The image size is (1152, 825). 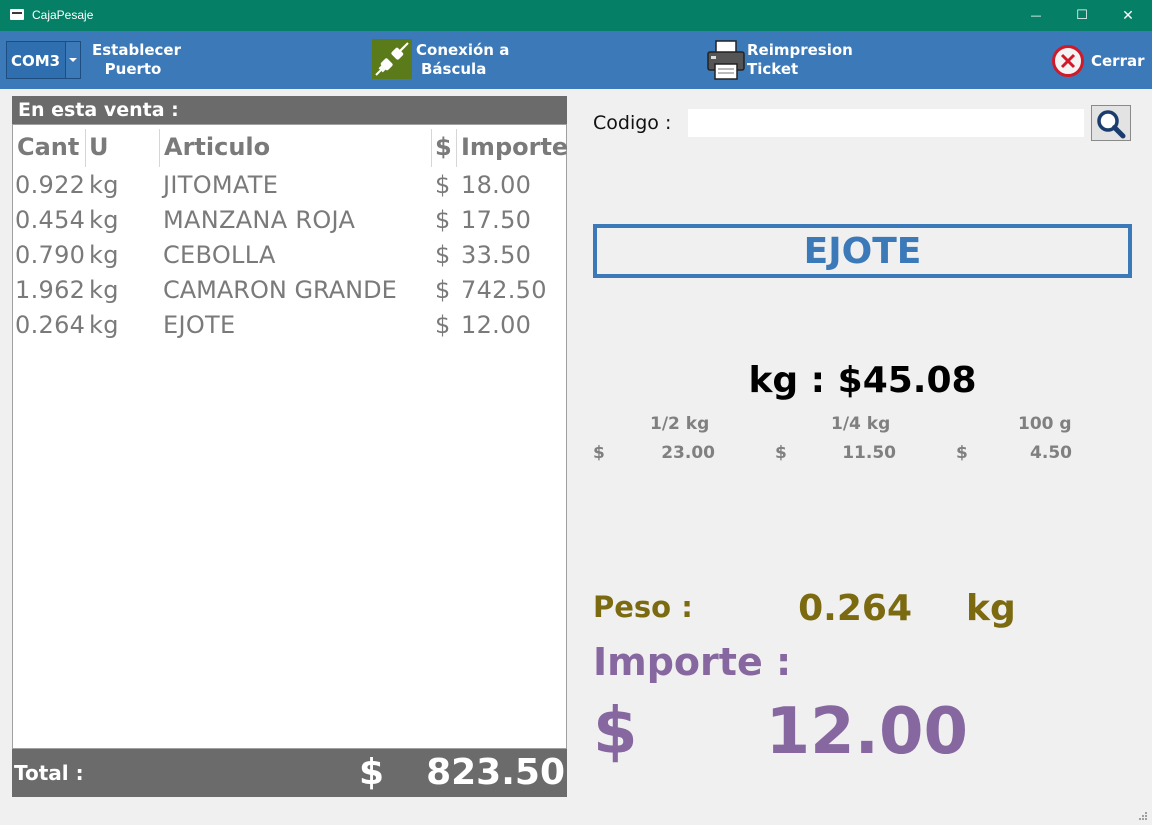 I want to click on minimize-icon: —, so click(x=1036, y=15).